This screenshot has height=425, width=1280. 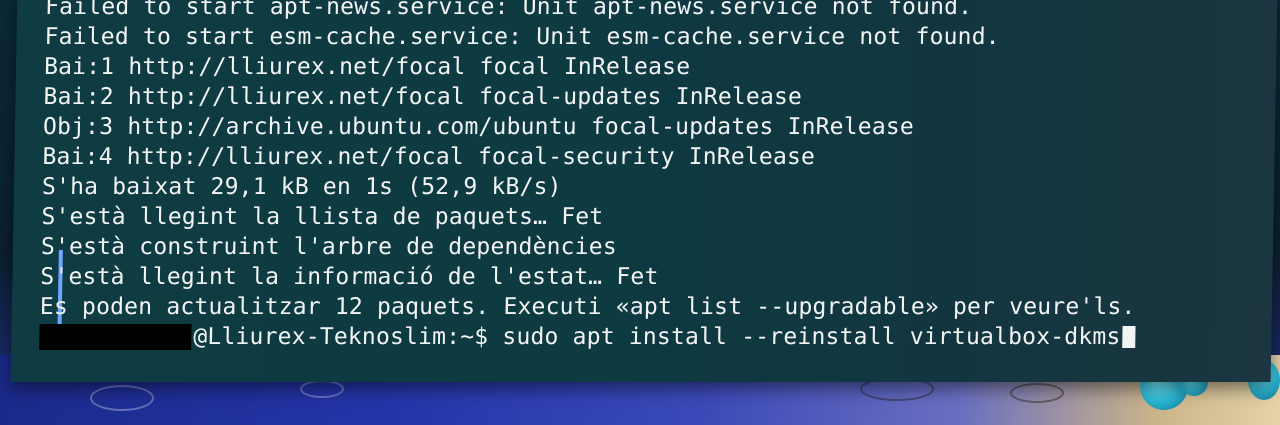 I want to click on terminal-line: S'està llegint la llista de paquets… Fet, so click(x=322, y=217).